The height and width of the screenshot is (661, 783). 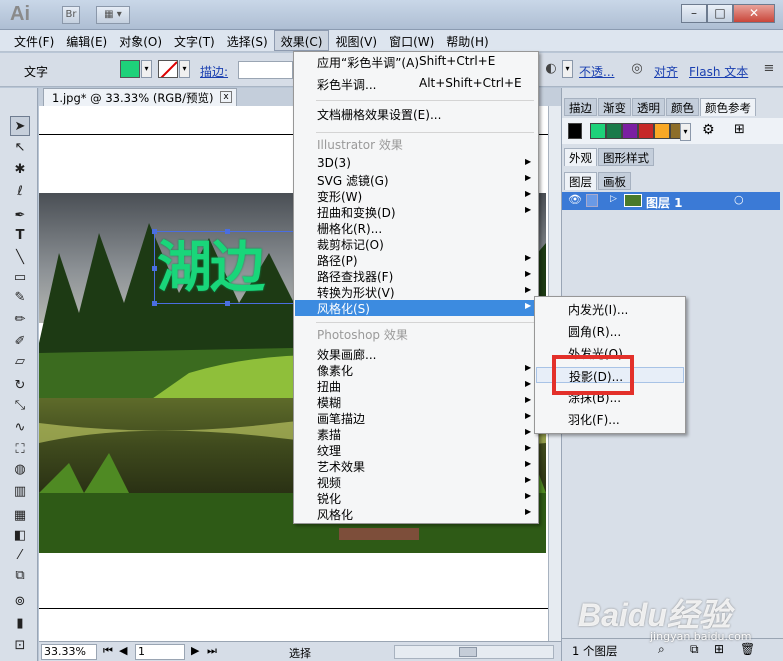 What do you see at coordinates (20, 170) in the screenshot?
I see `magic-wand-tool-icon: ✱` at bounding box center [20, 170].